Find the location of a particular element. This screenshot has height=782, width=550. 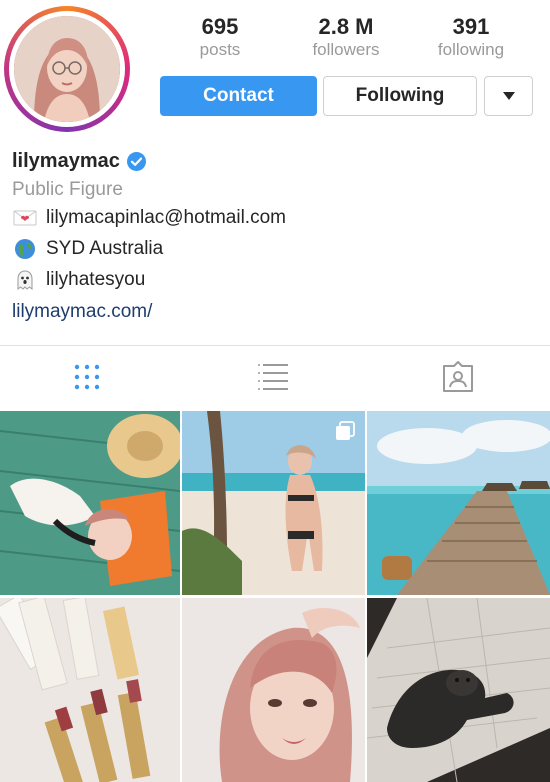

bio-email-line: lilymacapinlac@hotmail.com is located at coordinates (272, 217).